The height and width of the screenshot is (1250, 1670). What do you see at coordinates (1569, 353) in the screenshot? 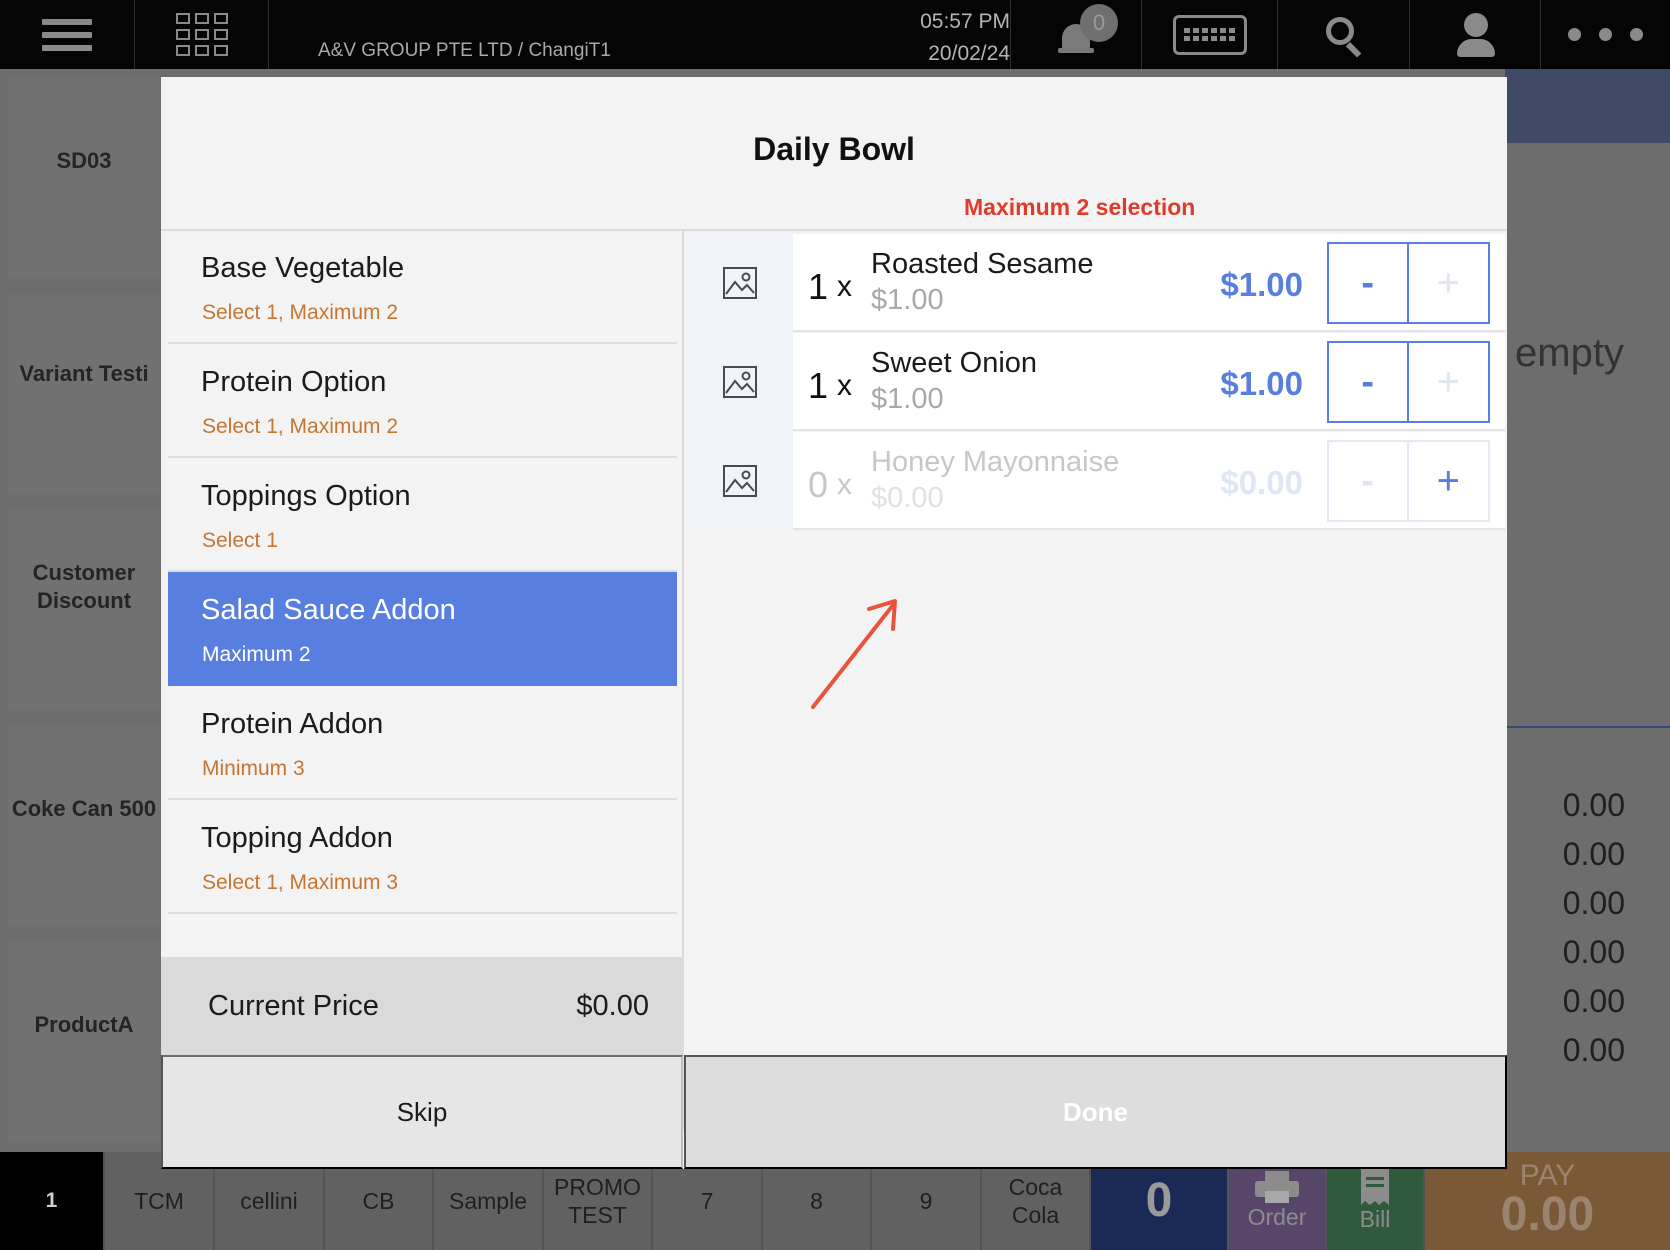
I see `cart-empty-text: empty` at bounding box center [1569, 353].